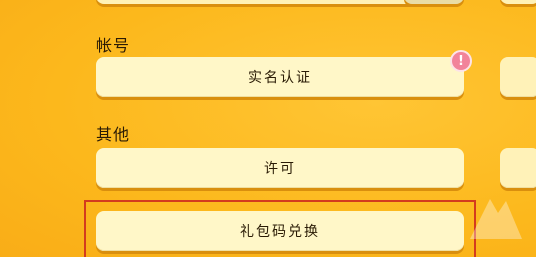  What do you see at coordinates (461, 61) in the screenshot?
I see `exclamation-icon: !` at bounding box center [461, 61].